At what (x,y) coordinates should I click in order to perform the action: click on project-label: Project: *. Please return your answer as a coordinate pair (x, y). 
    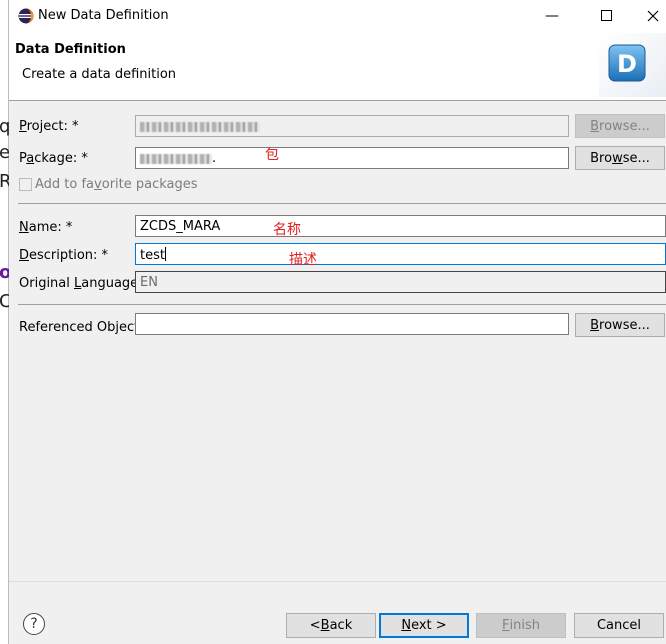
    Looking at the image, I should click on (49, 126).